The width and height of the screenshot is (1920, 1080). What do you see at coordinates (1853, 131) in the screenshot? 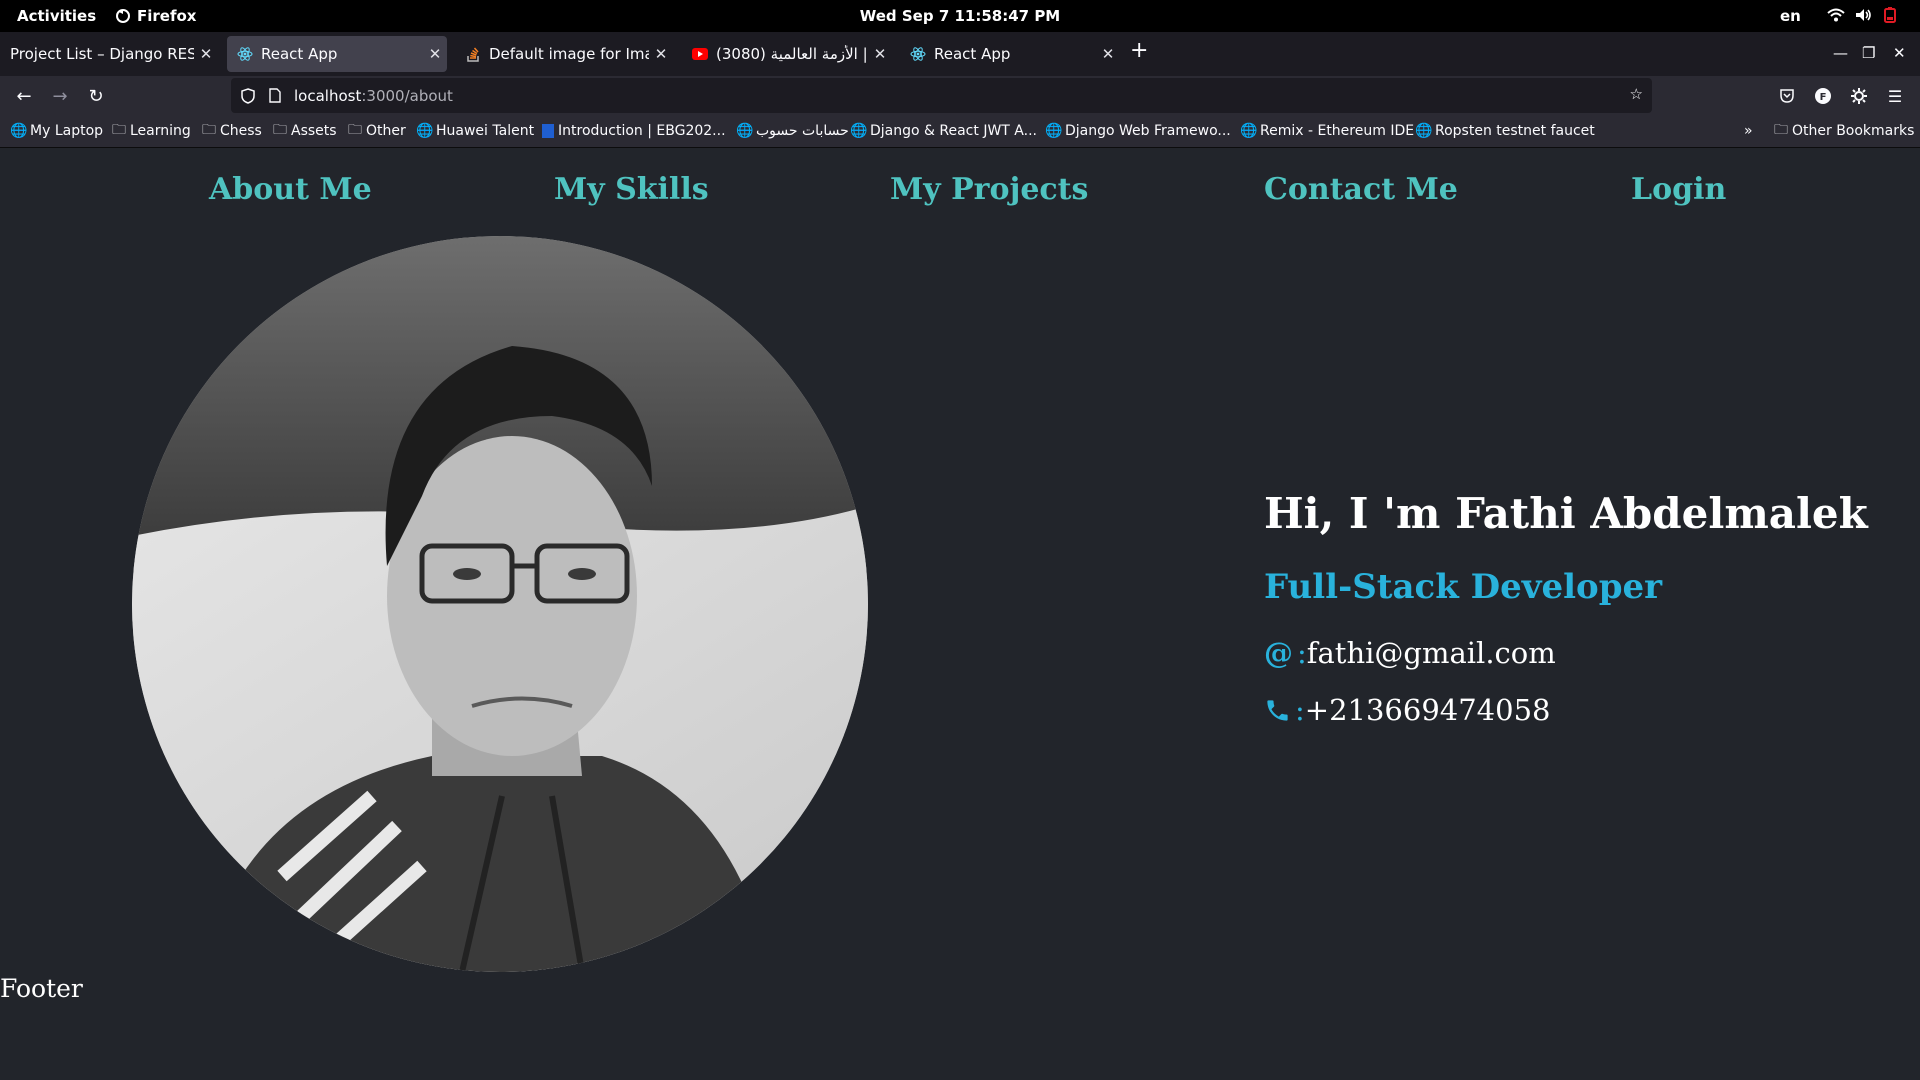
I see `bookmark-label: Other Bookmarks` at bounding box center [1853, 131].